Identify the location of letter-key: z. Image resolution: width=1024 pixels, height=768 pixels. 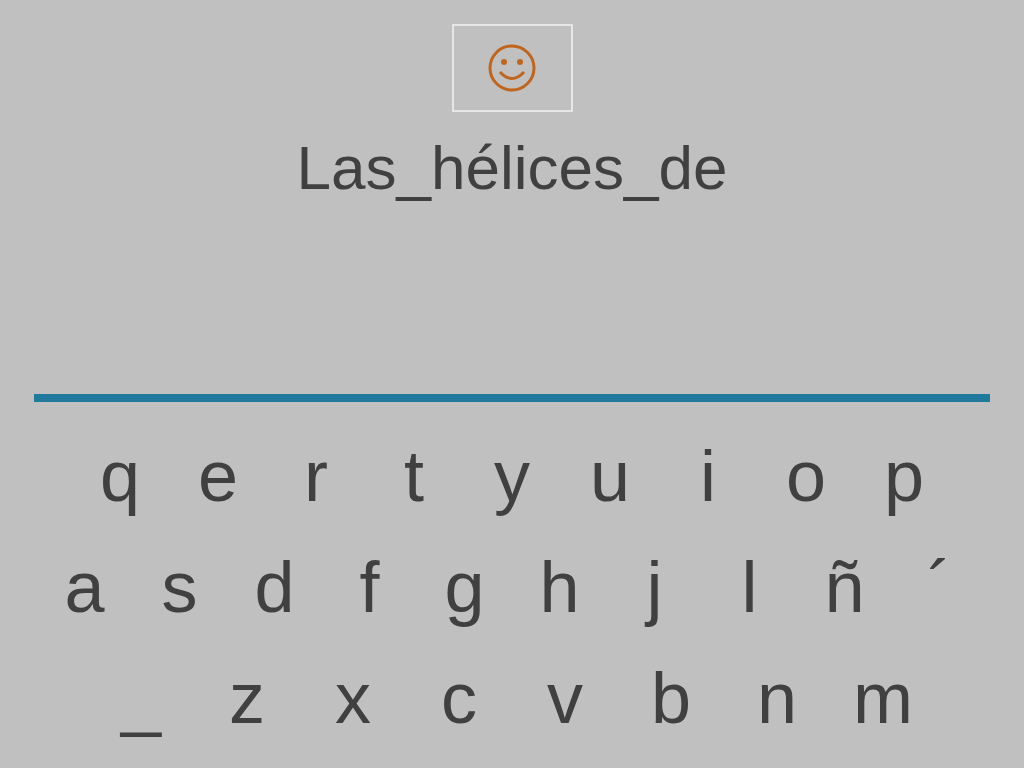
(247, 697).